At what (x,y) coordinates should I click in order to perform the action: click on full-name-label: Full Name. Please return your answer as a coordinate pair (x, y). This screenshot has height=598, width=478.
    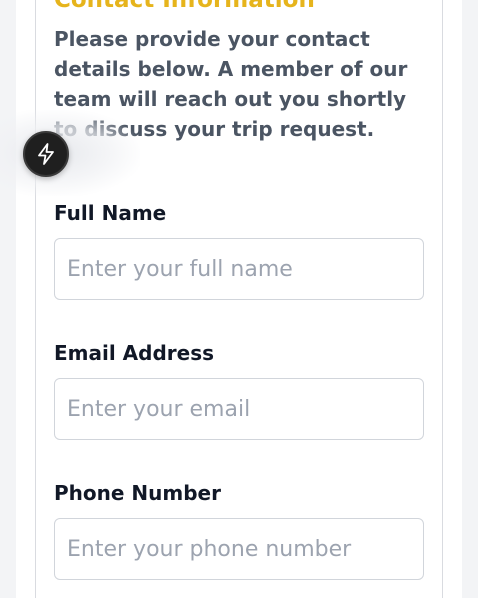
    Looking at the image, I should click on (110, 213).